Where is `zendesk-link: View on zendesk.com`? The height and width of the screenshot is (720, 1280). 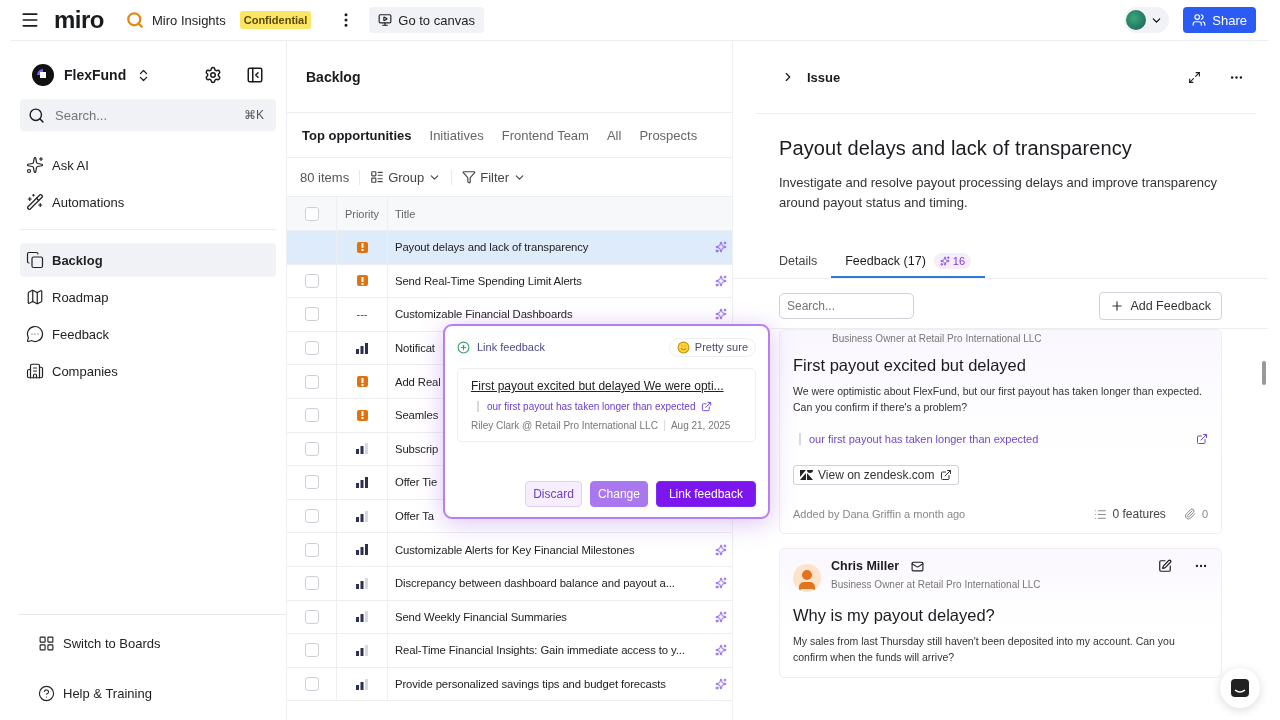 zendesk-link: View on zendesk.com is located at coordinates (876, 475).